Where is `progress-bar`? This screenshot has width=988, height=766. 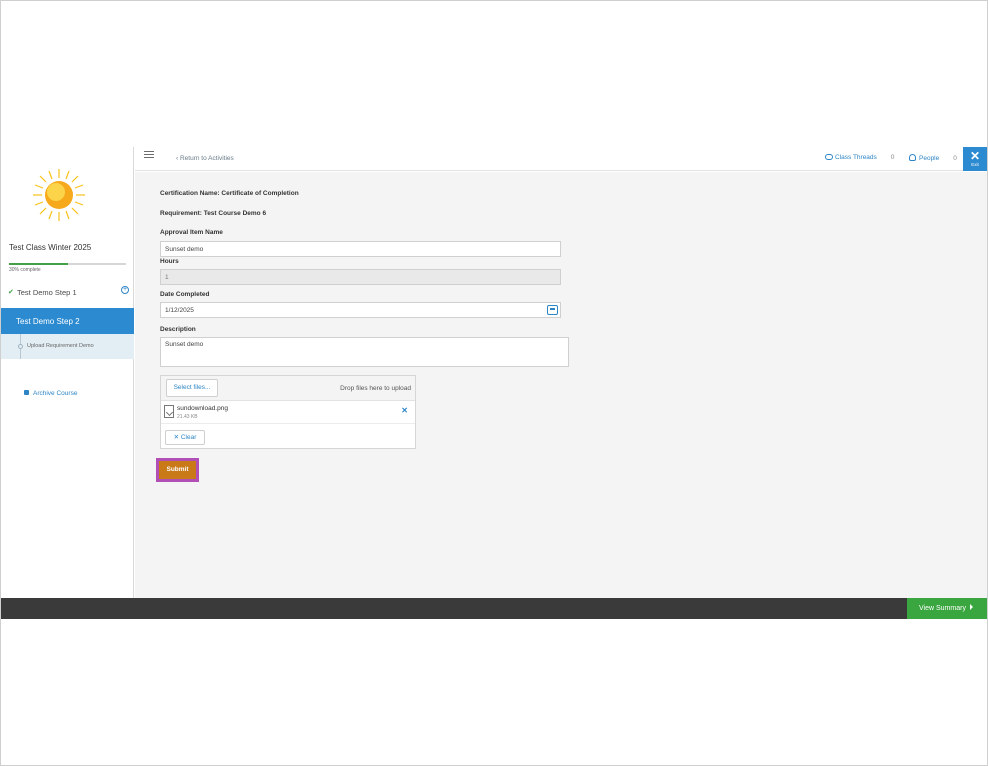 progress-bar is located at coordinates (67, 264).